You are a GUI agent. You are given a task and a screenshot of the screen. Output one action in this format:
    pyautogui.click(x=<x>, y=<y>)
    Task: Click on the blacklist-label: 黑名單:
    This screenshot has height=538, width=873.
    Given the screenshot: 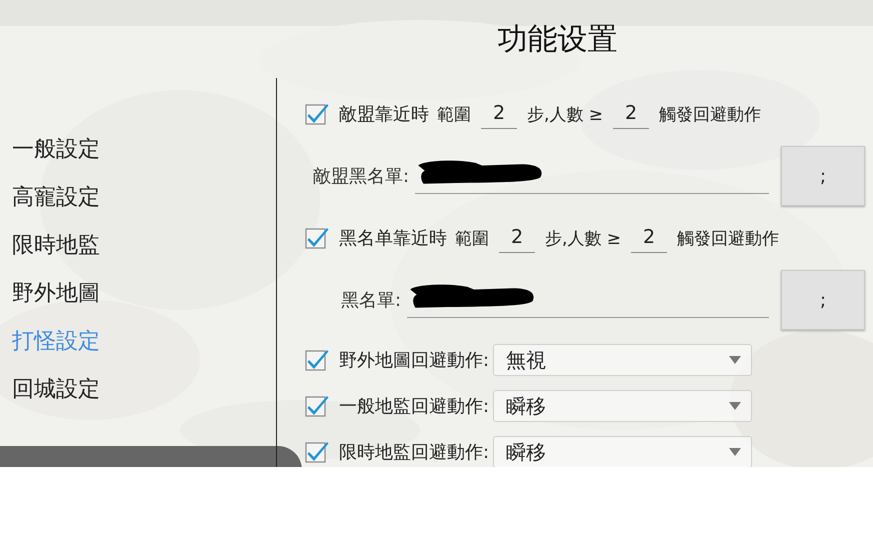 What is the action you would take?
    pyautogui.click(x=371, y=300)
    